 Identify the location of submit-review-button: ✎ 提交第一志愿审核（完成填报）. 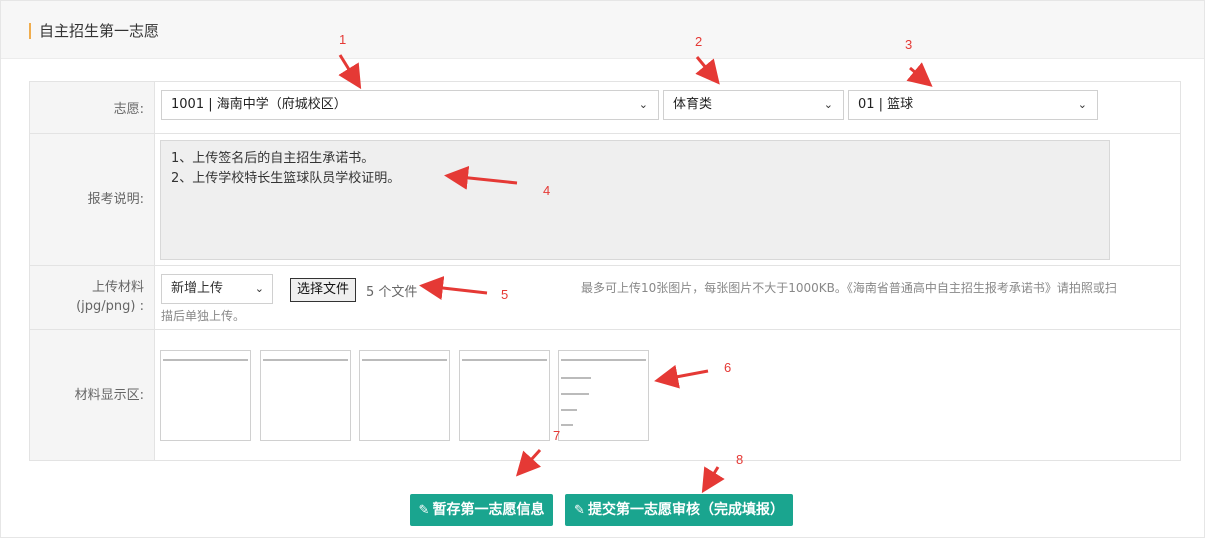
(679, 510).